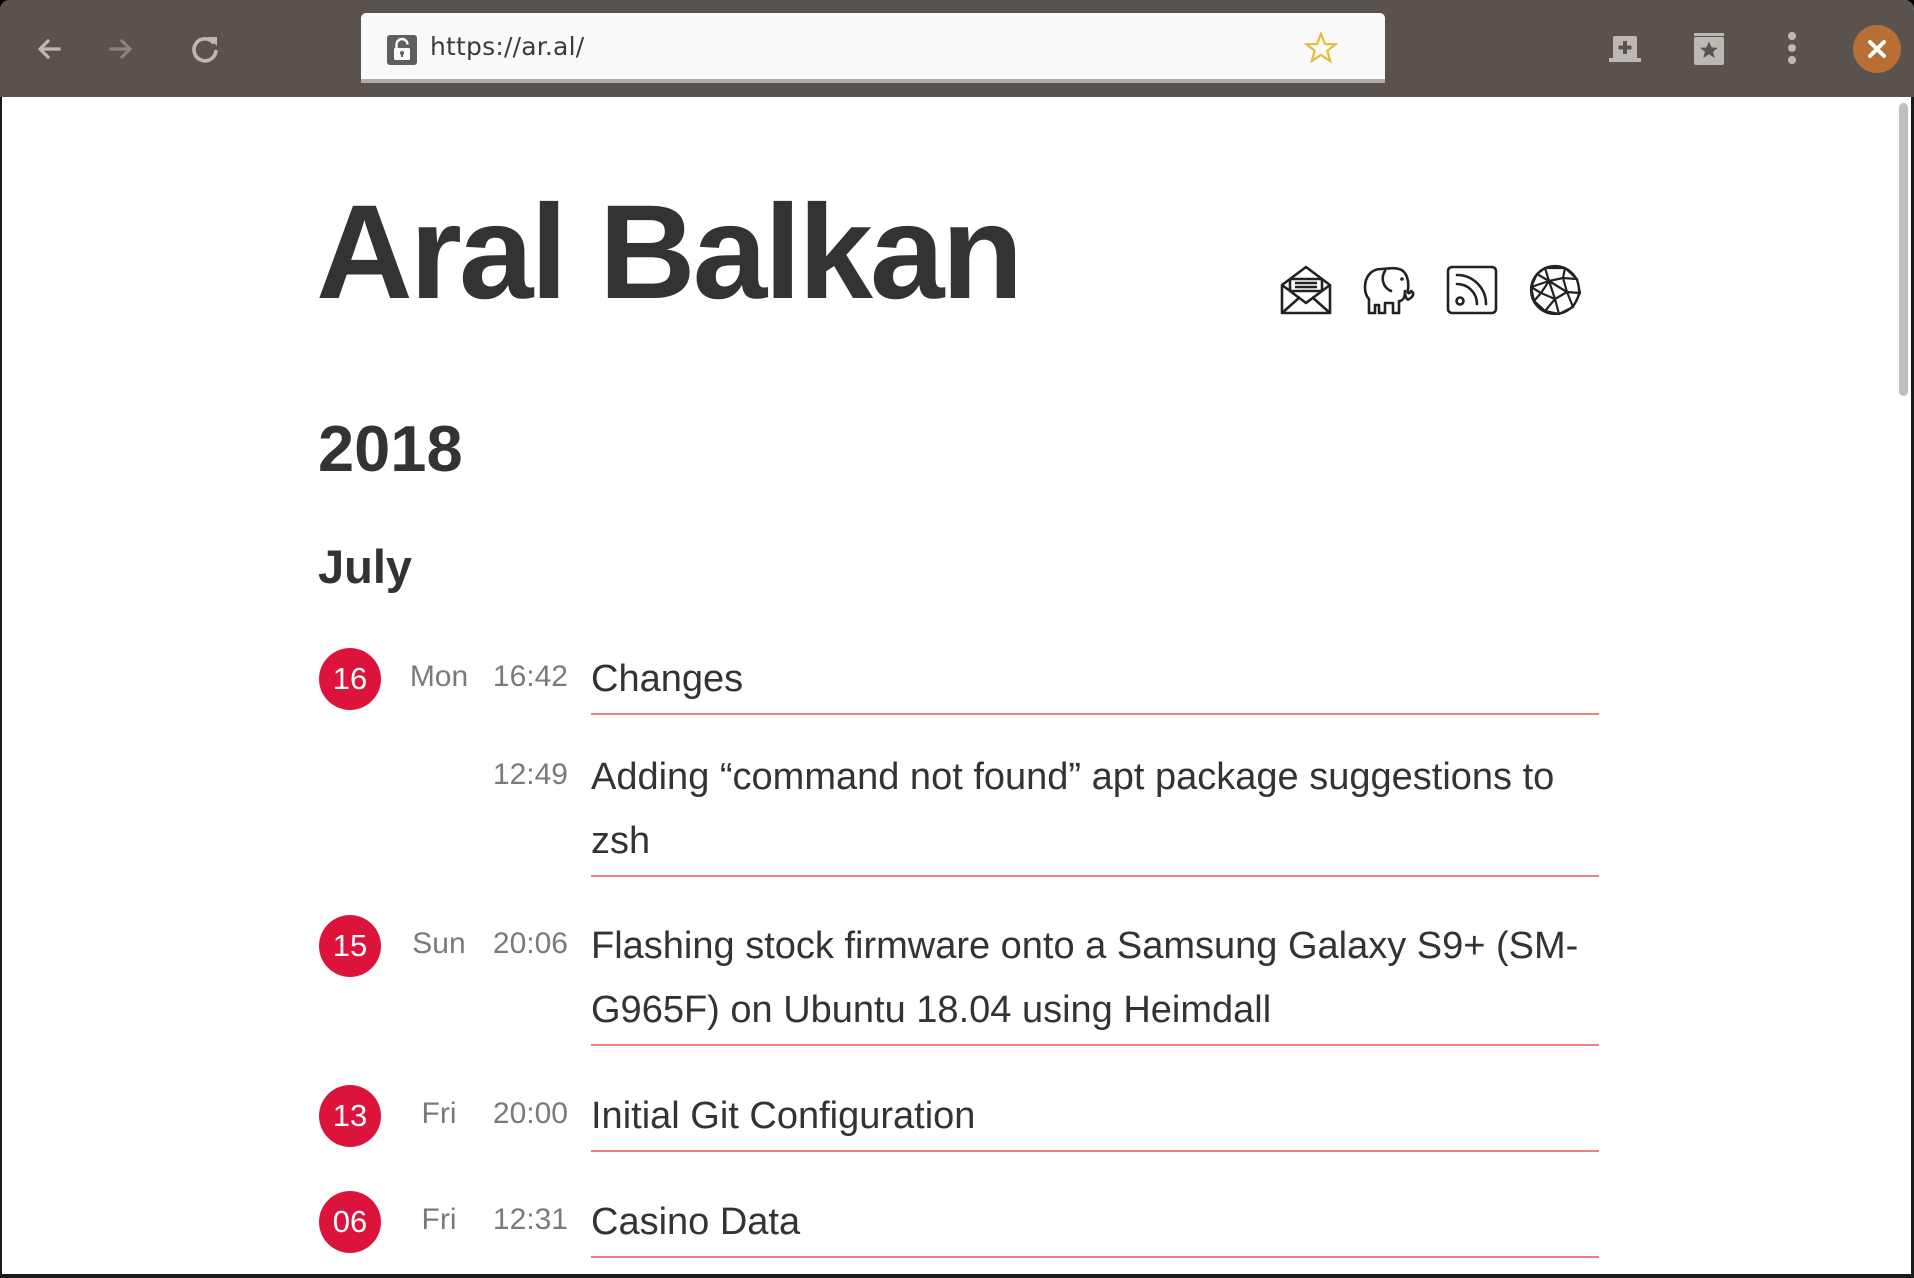 Image resolution: width=1914 pixels, height=1278 pixels. What do you see at coordinates (1095, 1224) in the screenshot?
I see `post-title-link: Casino Data` at bounding box center [1095, 1224].